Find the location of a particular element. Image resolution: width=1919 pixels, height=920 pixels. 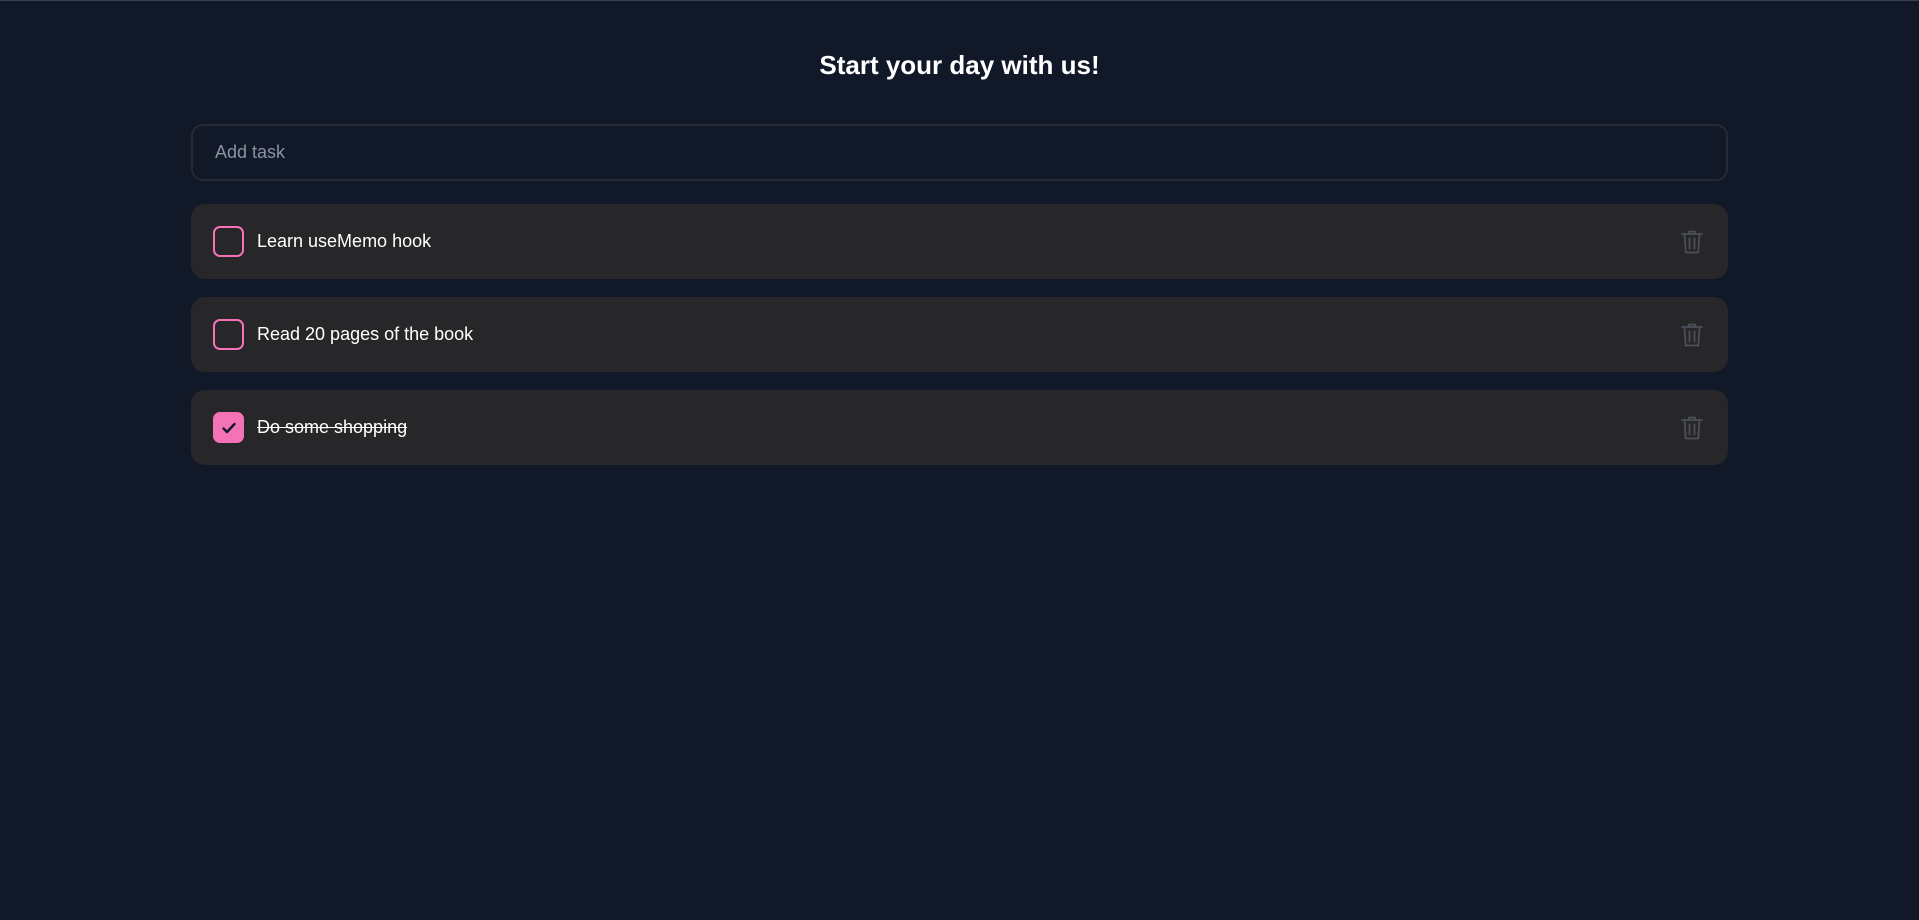

task-label: Learn useMemo hook is located at coordinates (344, 241).